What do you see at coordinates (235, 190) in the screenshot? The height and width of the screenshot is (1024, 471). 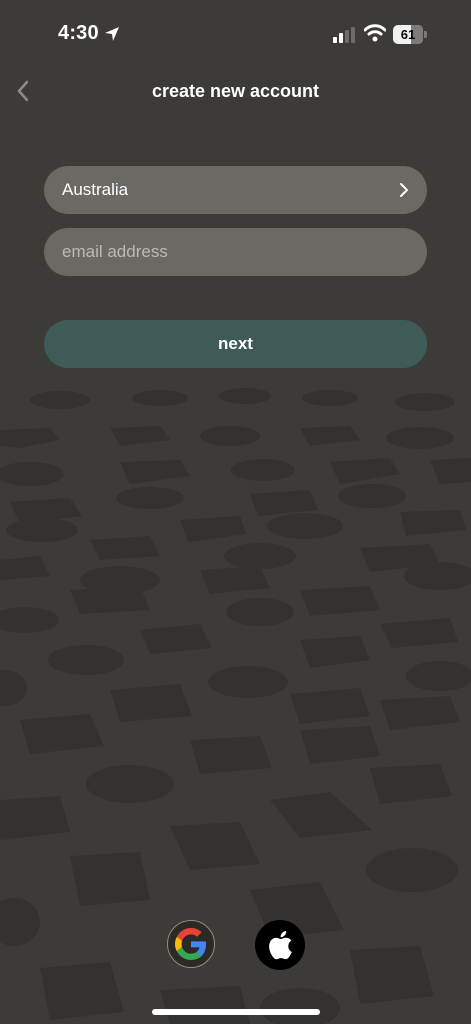 I see `country-select: Australia` at bounding box center [235, 190].